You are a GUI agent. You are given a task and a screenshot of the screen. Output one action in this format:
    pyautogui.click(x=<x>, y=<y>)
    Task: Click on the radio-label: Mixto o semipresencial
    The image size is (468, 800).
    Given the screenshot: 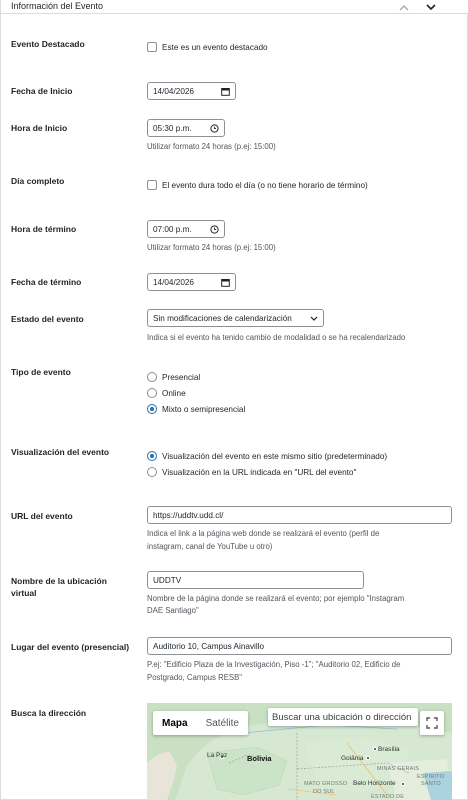 What is the action you would take?
    pyautogui.click(x=204, y=409)
    